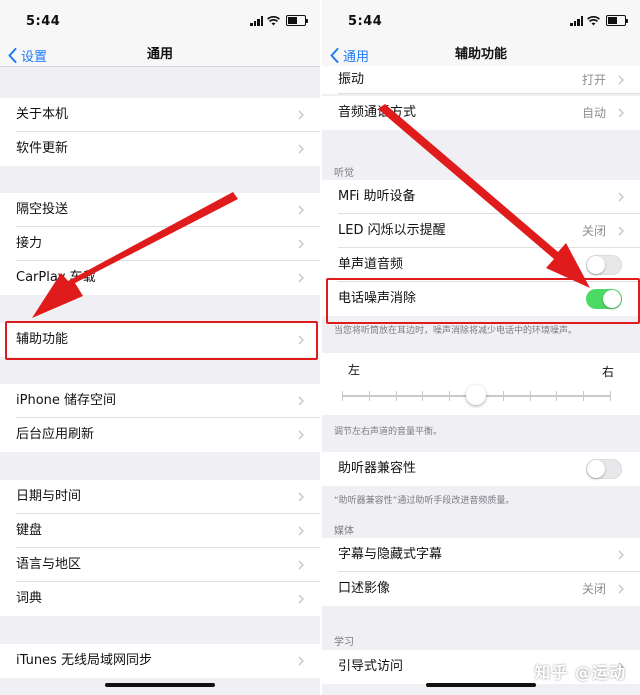  What do you see at coordinates (593, 80) in the screenshot?
I see `row-value: 打开` at bounding box center [593, 80].